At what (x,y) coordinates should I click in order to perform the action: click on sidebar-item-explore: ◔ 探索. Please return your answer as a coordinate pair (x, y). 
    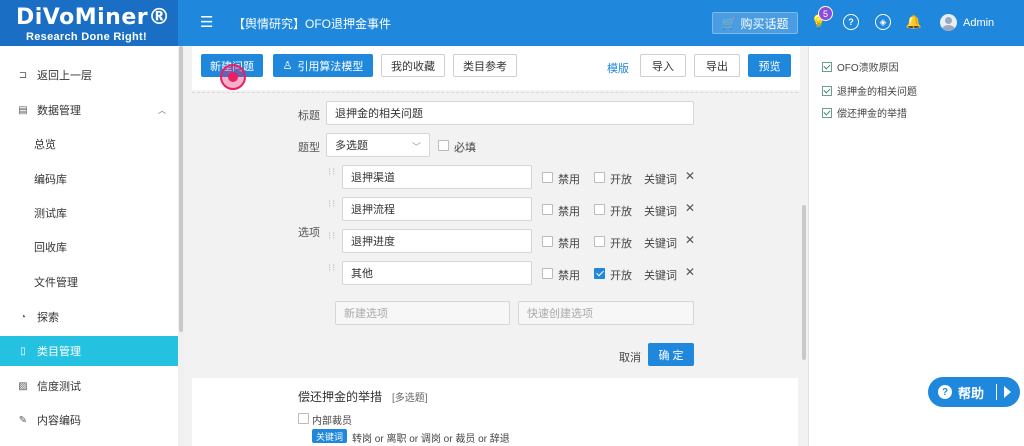
    Looking at the image, I should click on (89, 317).